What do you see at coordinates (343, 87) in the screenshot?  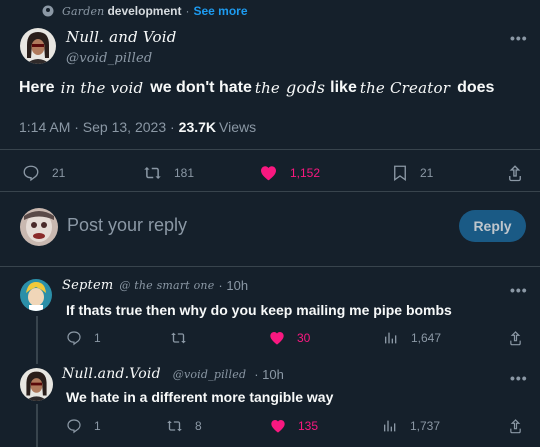 I see `post-text-part: like` at bounding box center [343, 87].